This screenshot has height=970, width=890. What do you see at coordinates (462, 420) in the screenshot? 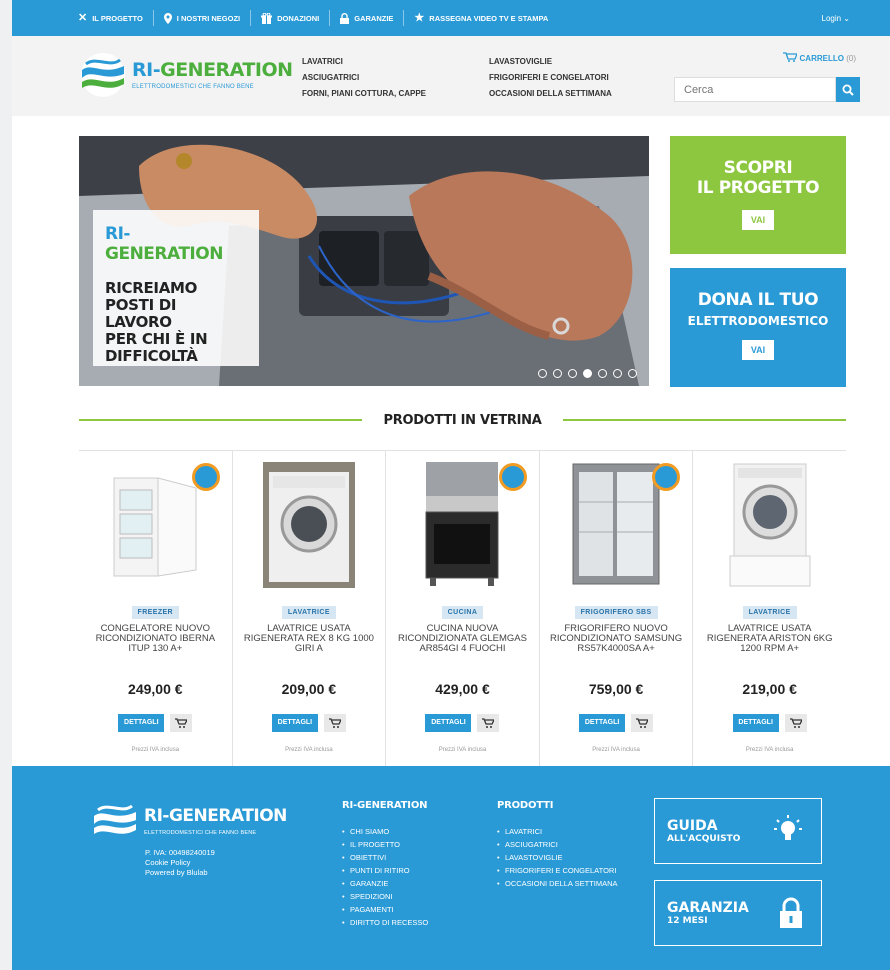
I see `section-title: PRODOTTI IN VETRINA` at bounding box center [462, 420].